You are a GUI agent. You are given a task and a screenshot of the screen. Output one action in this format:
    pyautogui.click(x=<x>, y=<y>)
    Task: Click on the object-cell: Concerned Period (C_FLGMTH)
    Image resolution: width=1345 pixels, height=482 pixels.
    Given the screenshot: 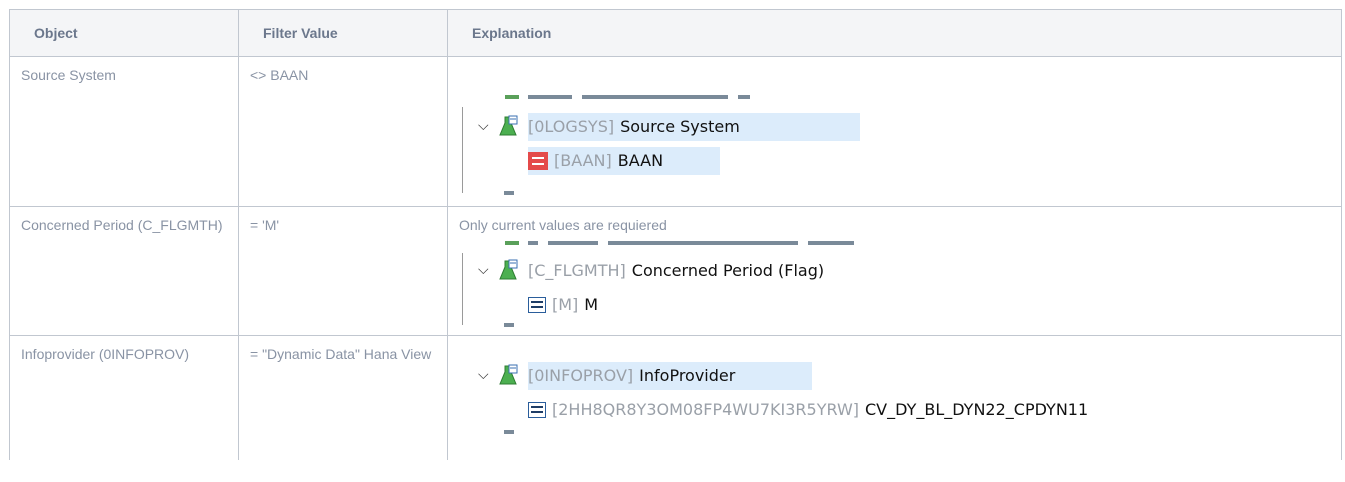 What is the action you would take?
    pyautogui.click(x=124, y=271)
    